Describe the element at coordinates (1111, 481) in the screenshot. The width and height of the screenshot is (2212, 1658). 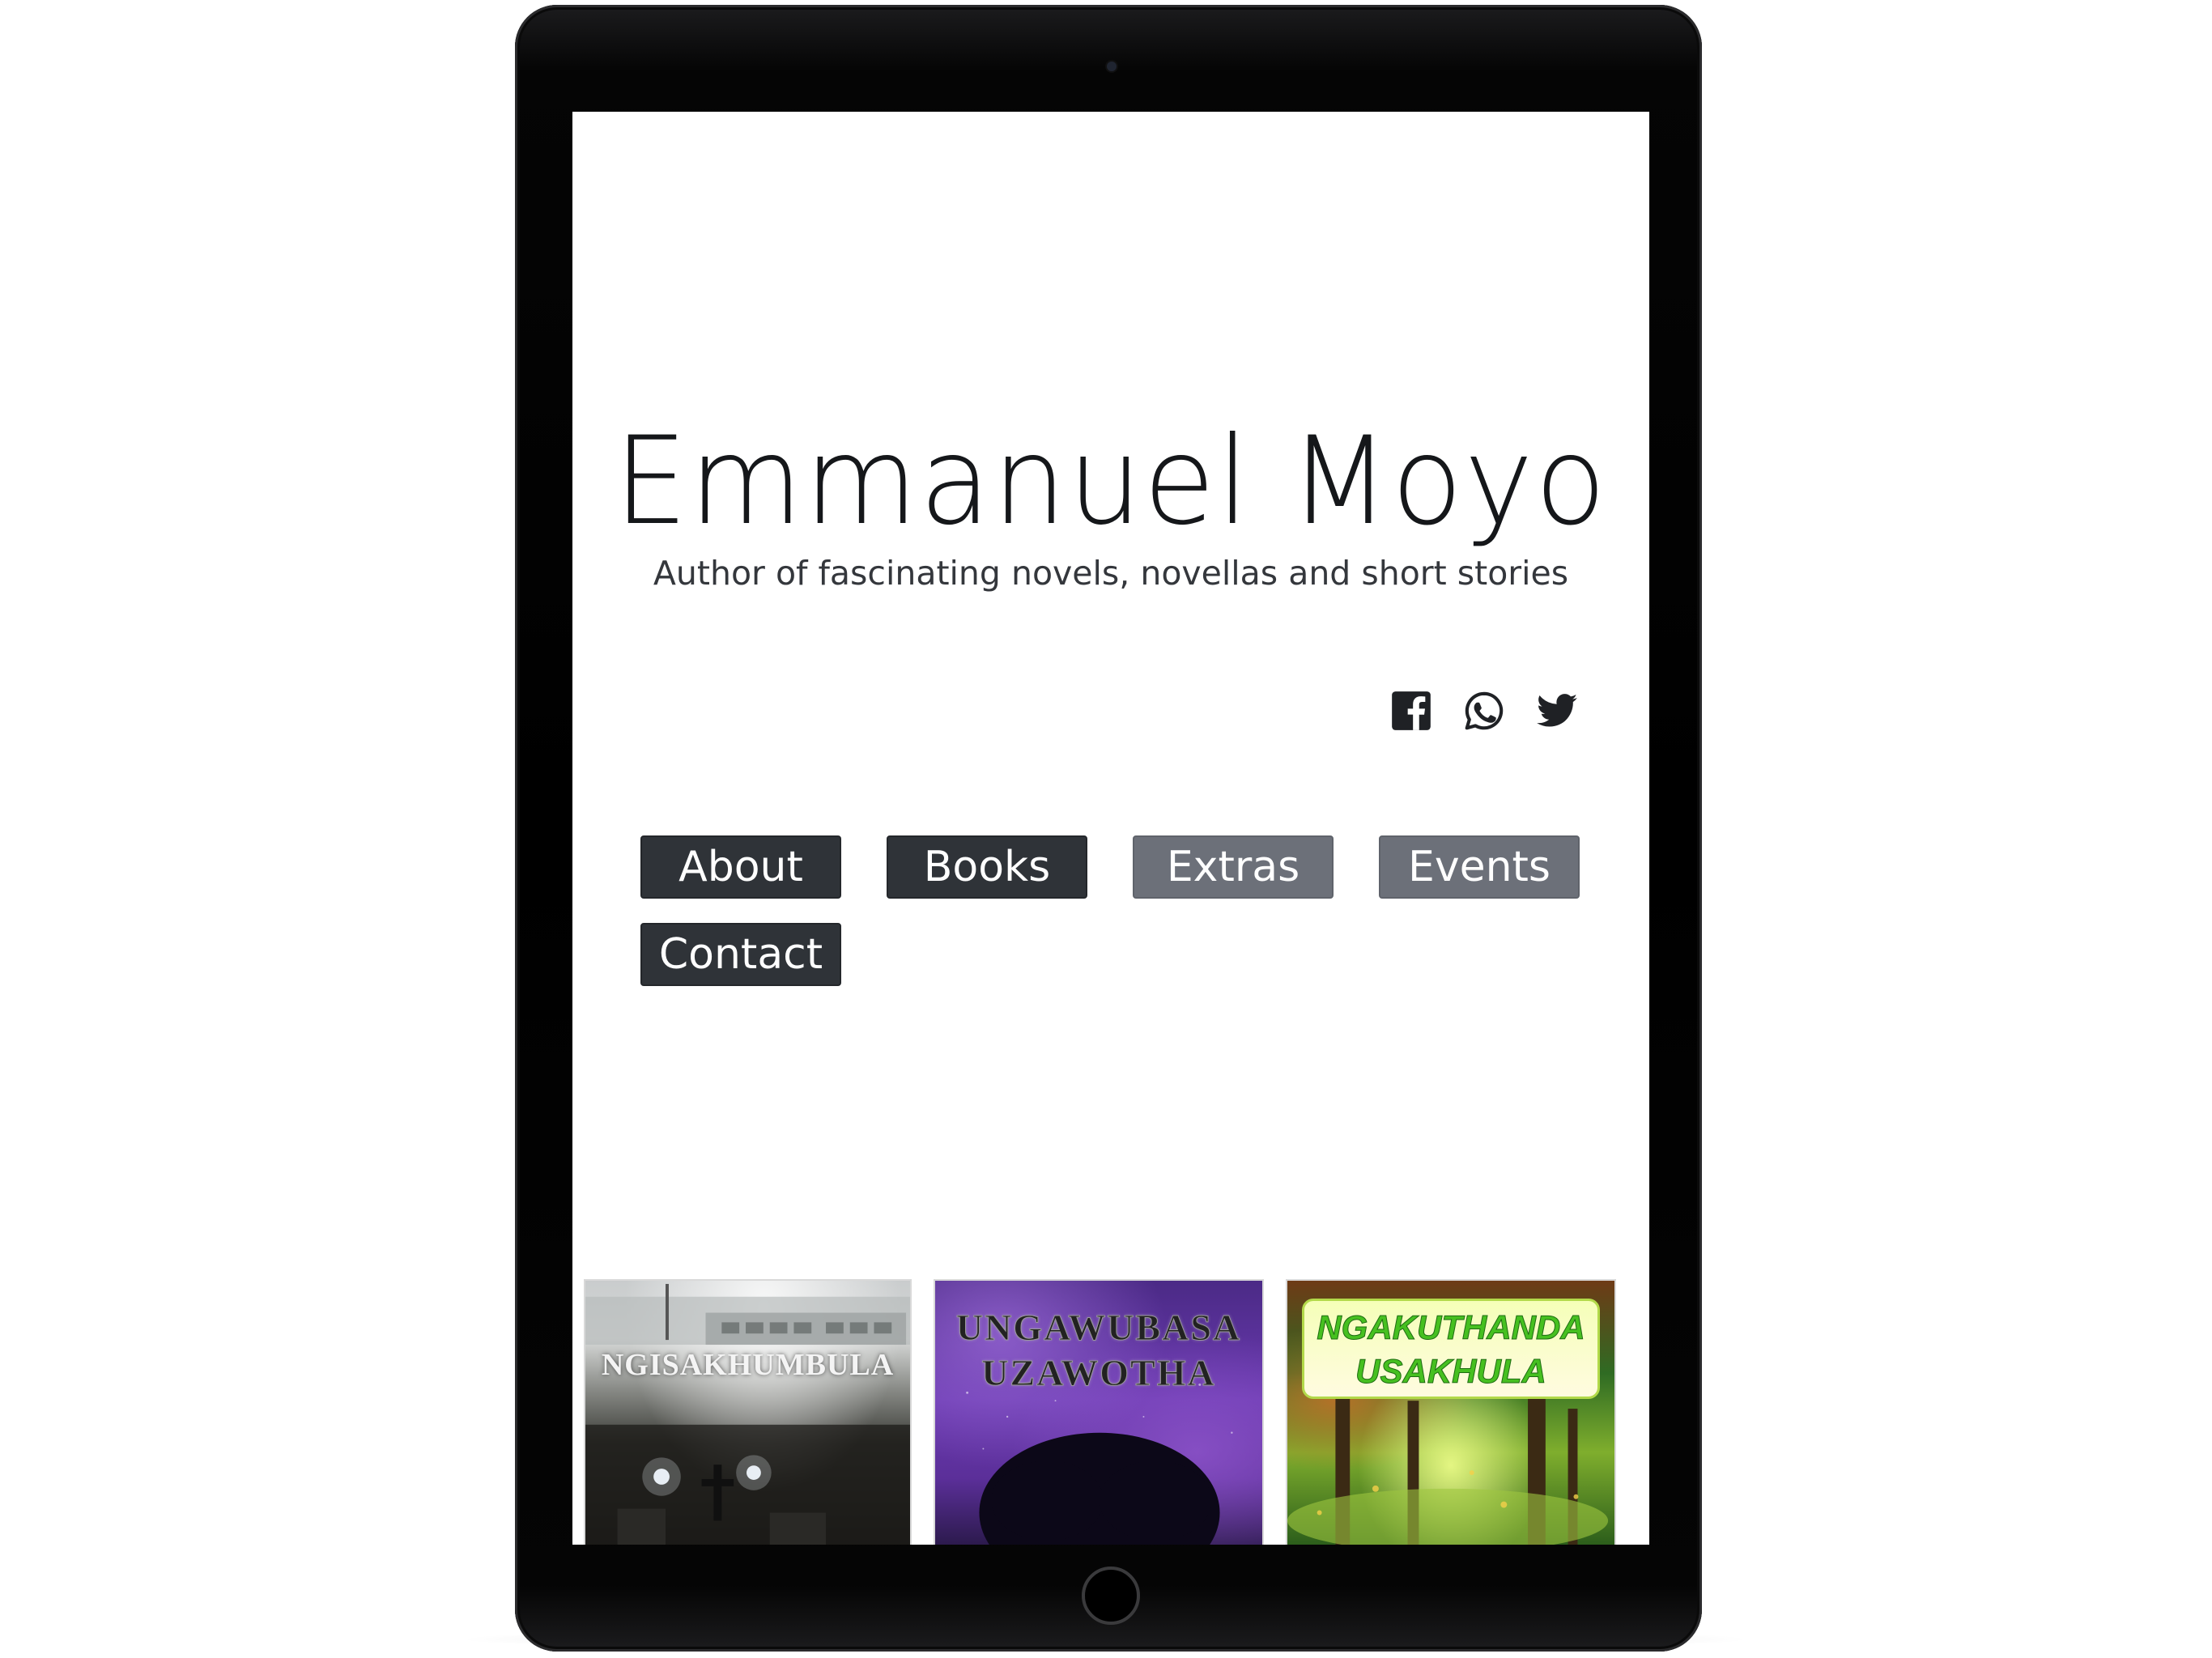
I see `site-title: Emmanuel Moyo` at that location.